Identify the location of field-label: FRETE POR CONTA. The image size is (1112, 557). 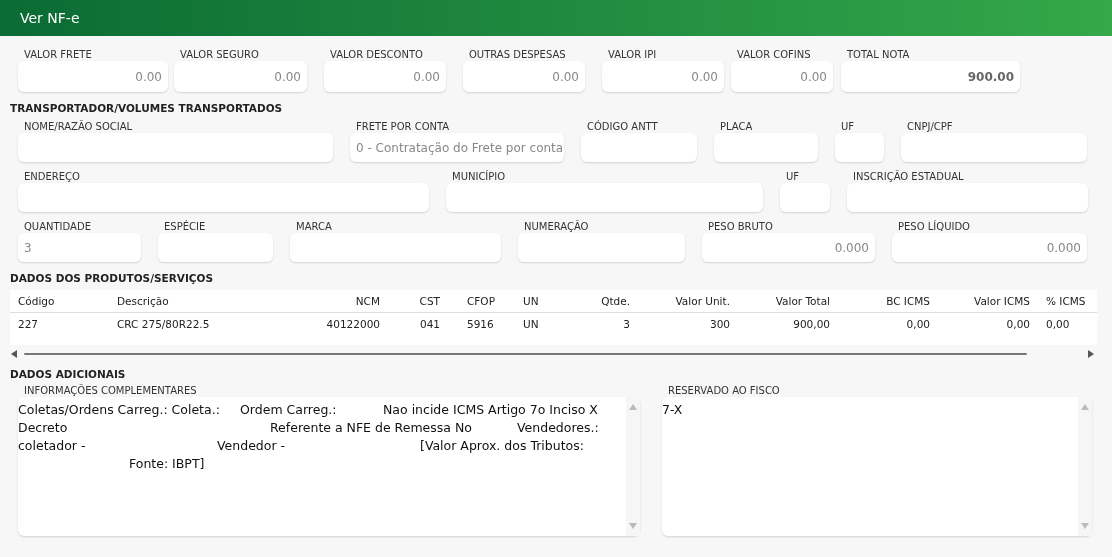
(403, 126).